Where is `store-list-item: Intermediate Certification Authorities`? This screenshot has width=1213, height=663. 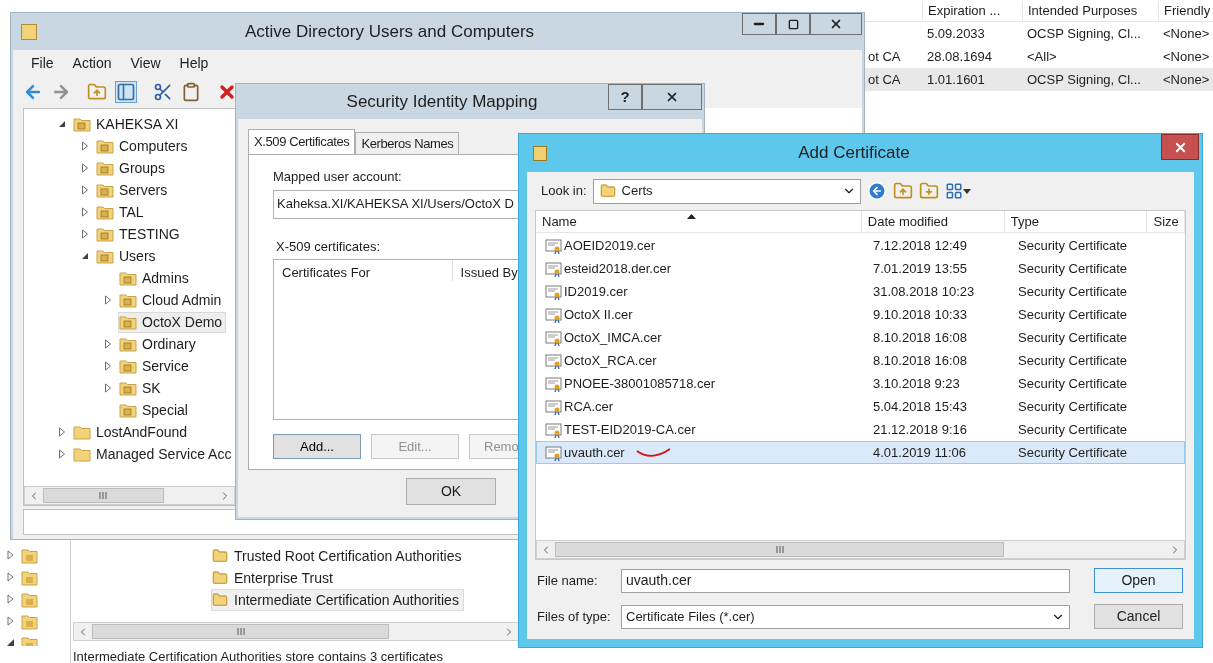 store-list-item: Intermediate Certification Authorities is located at coordinates (337, 600).